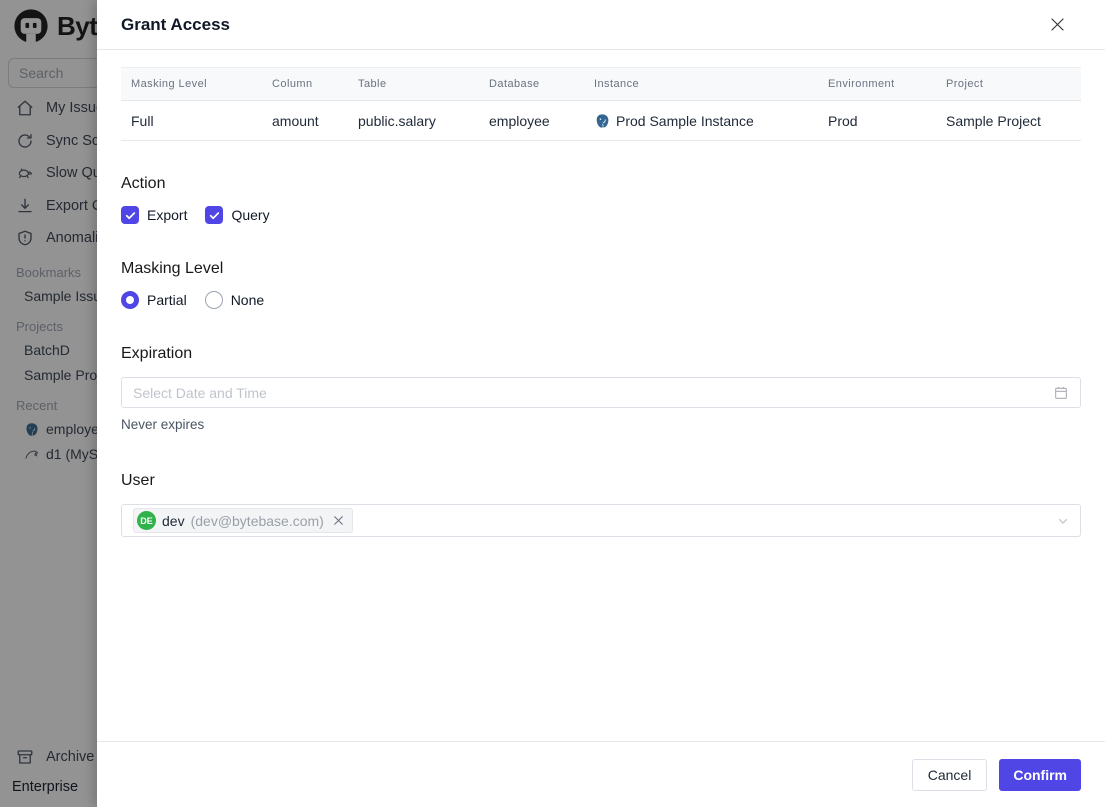 This screenshot has height=807, width=1105. Describe the element at coordinates (593, 392) in the screenshot. I see `expiration-date-input` at that location.